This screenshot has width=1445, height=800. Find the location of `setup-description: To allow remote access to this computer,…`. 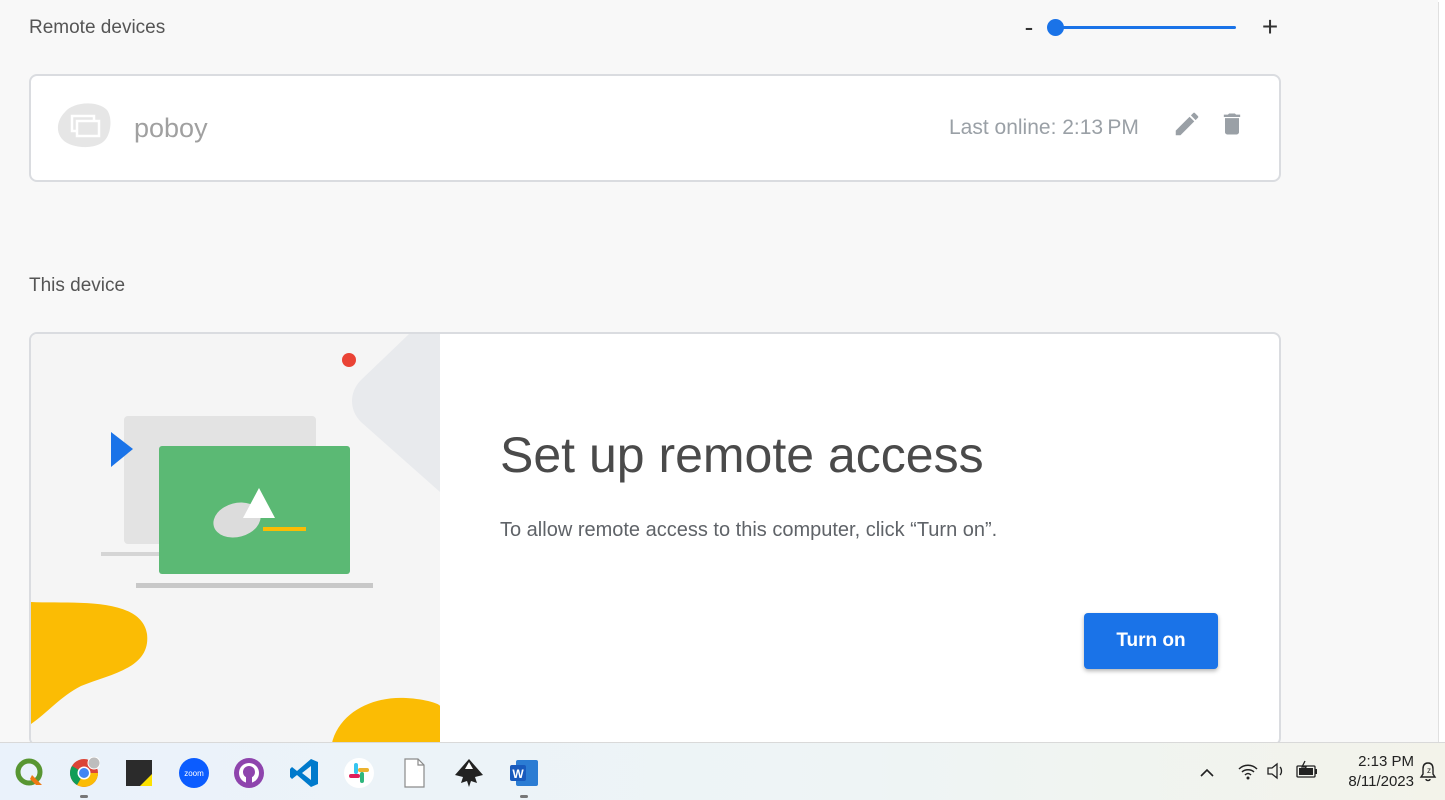

setup-description: To allow remote access to this computer,… is located at coordinates (749, 530).